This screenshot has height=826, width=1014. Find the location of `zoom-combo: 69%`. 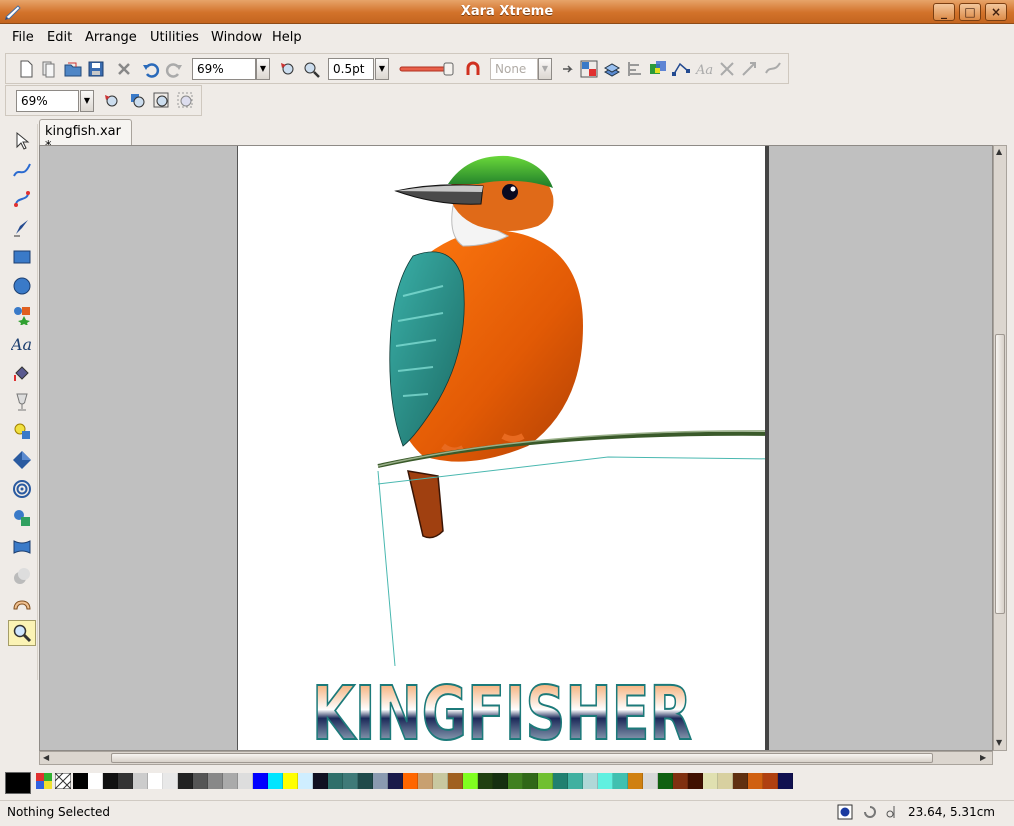

zoom-combo: 69% is located at coordinates (224, 69).